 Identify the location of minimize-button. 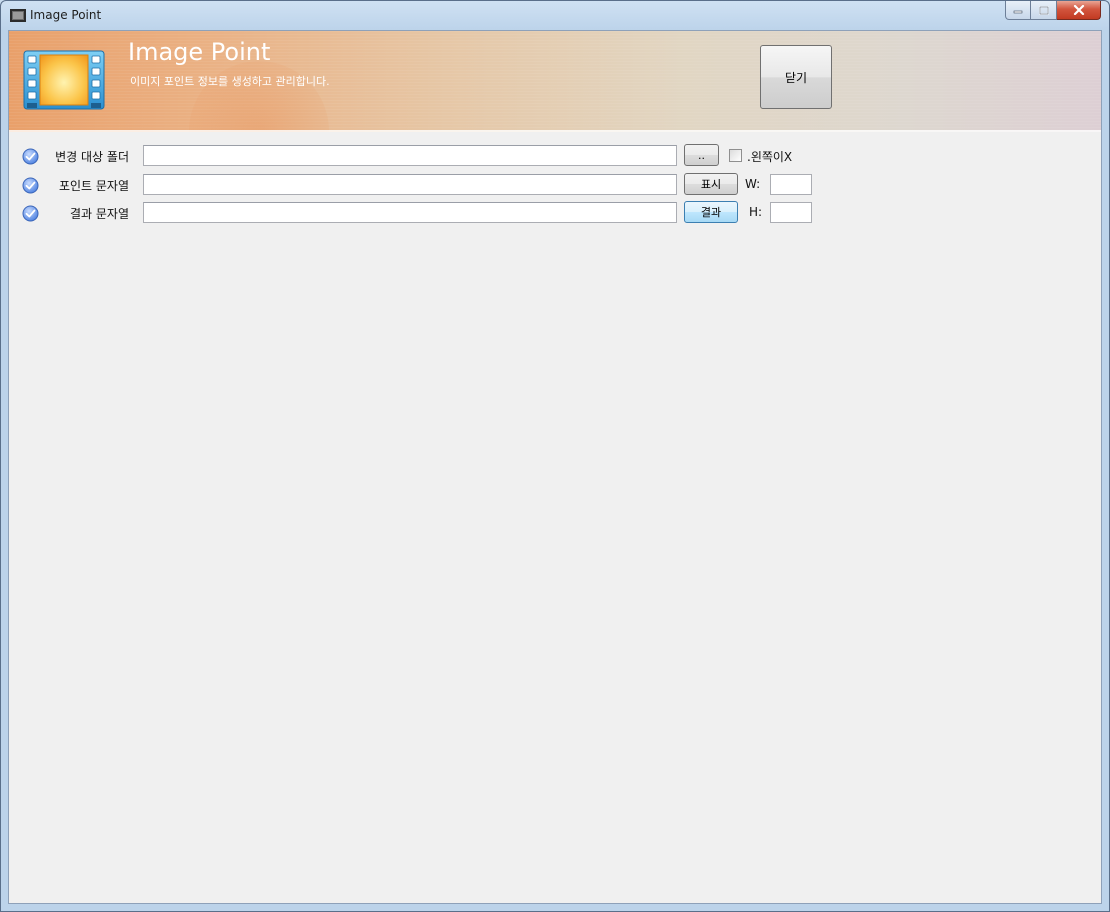
(1018, 10).